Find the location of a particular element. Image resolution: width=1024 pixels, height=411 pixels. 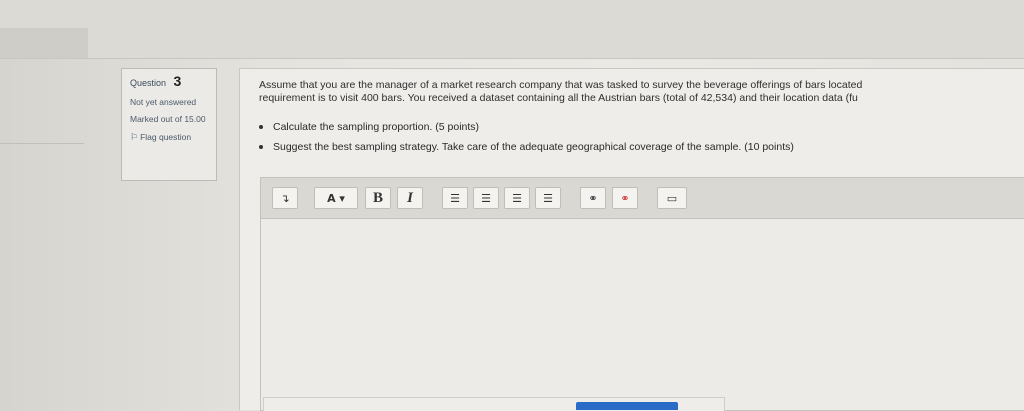

indent-button: ☰ is located at coordinates (548, 198).